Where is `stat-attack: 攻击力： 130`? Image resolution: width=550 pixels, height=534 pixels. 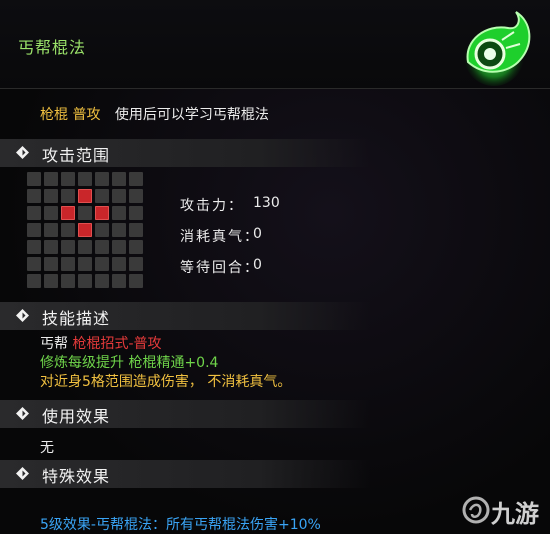
stat-attack: 攻击力： 130 is located at coordinates (260, 210).